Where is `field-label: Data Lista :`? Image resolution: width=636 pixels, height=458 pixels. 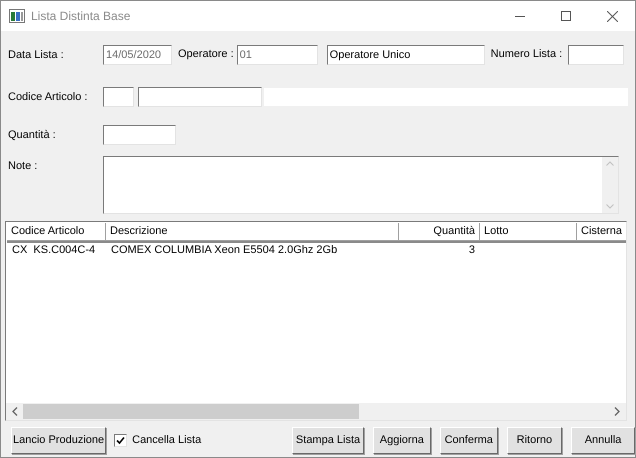
field-label: Data Lista : is located at coordinates (36, 55).